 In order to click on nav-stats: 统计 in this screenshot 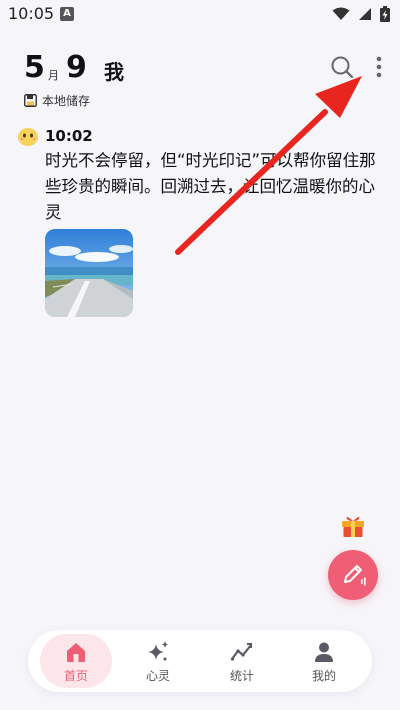, I will do `click(242, 661)`.